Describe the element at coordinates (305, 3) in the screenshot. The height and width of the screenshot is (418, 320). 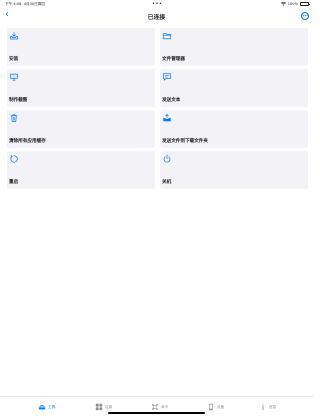
I see `battery-icon` at that location.